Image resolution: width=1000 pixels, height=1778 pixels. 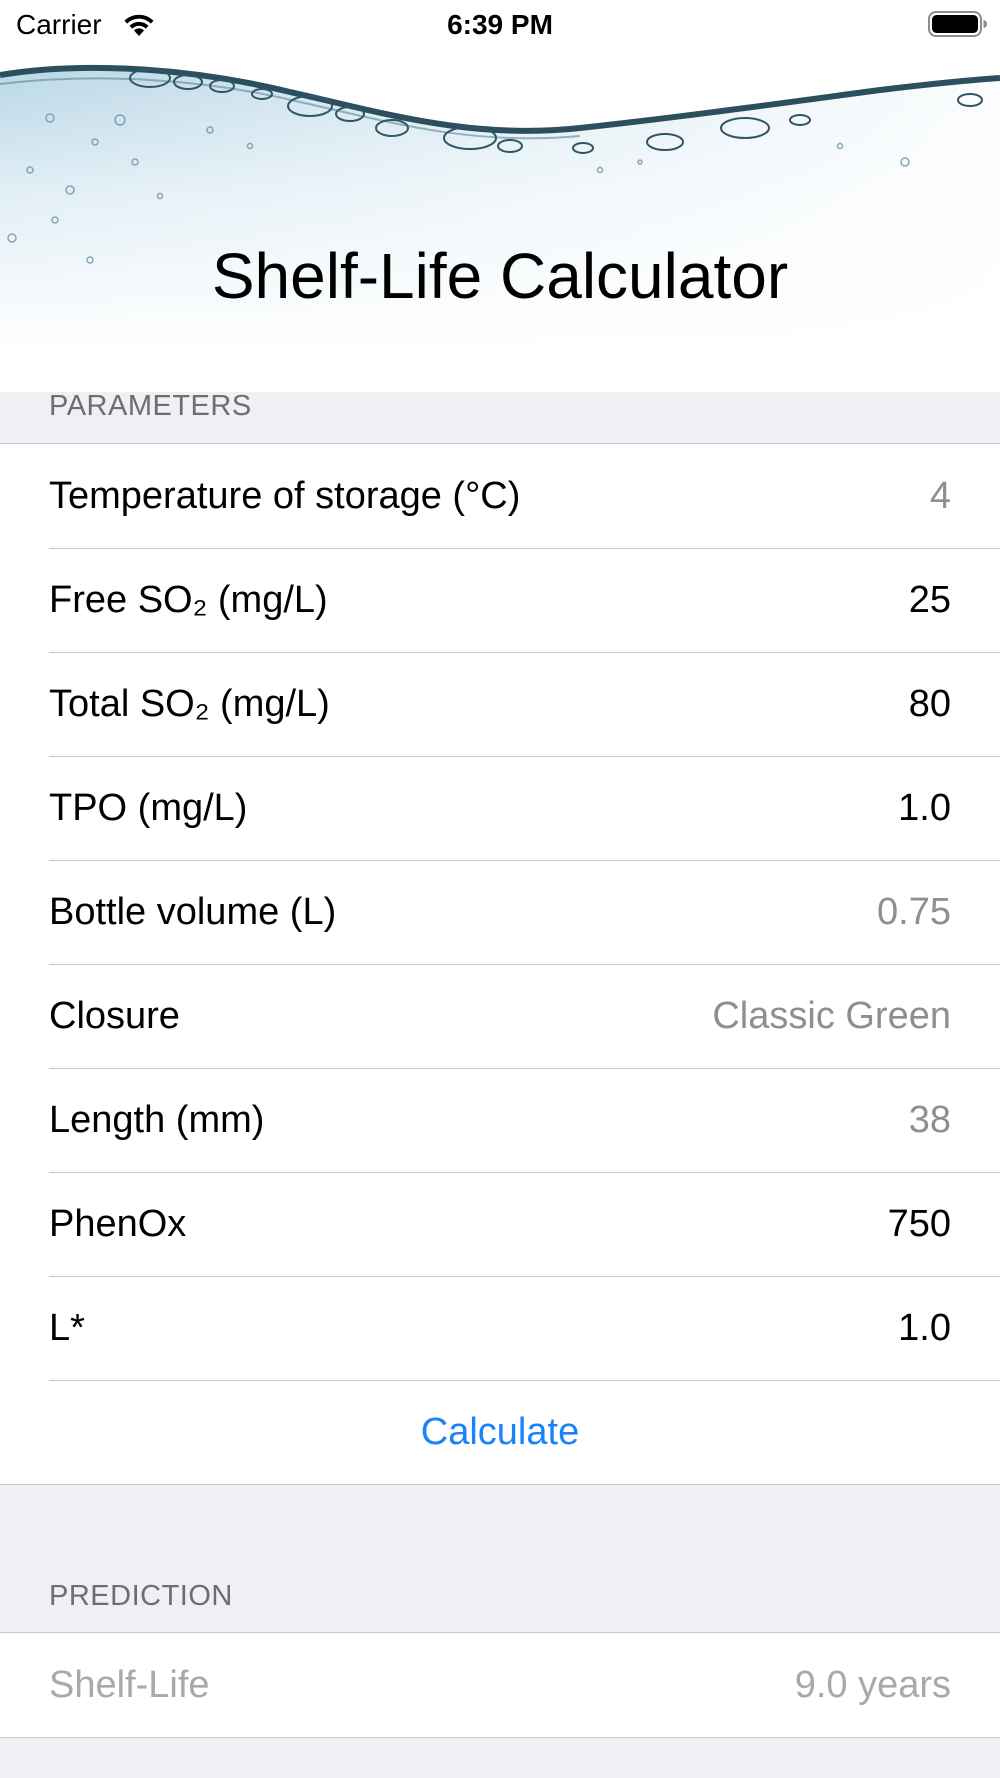 I want to click on bottle-volume-row: Bottle volume (L) 0.75, so click(x=500, y=912).